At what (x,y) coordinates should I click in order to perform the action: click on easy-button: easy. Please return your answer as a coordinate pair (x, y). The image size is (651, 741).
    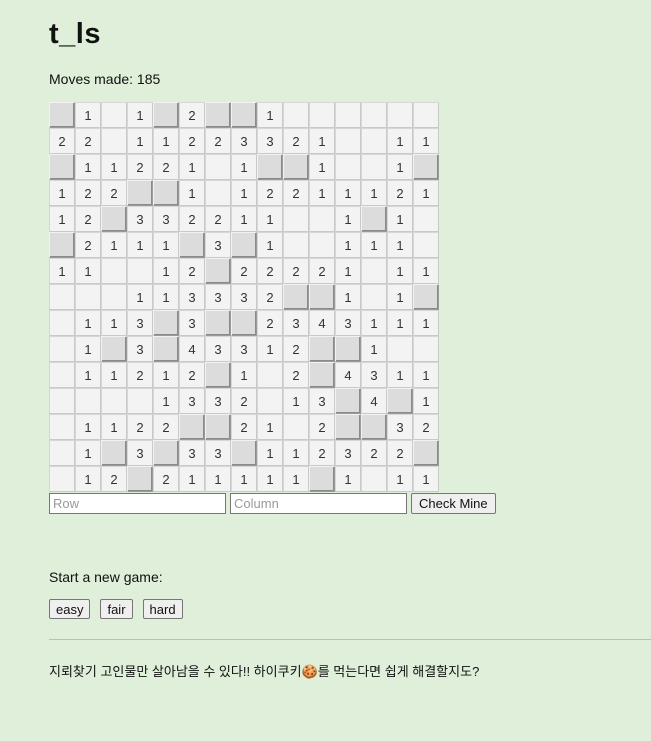
    Looking at the image, I should click on (70, 609).